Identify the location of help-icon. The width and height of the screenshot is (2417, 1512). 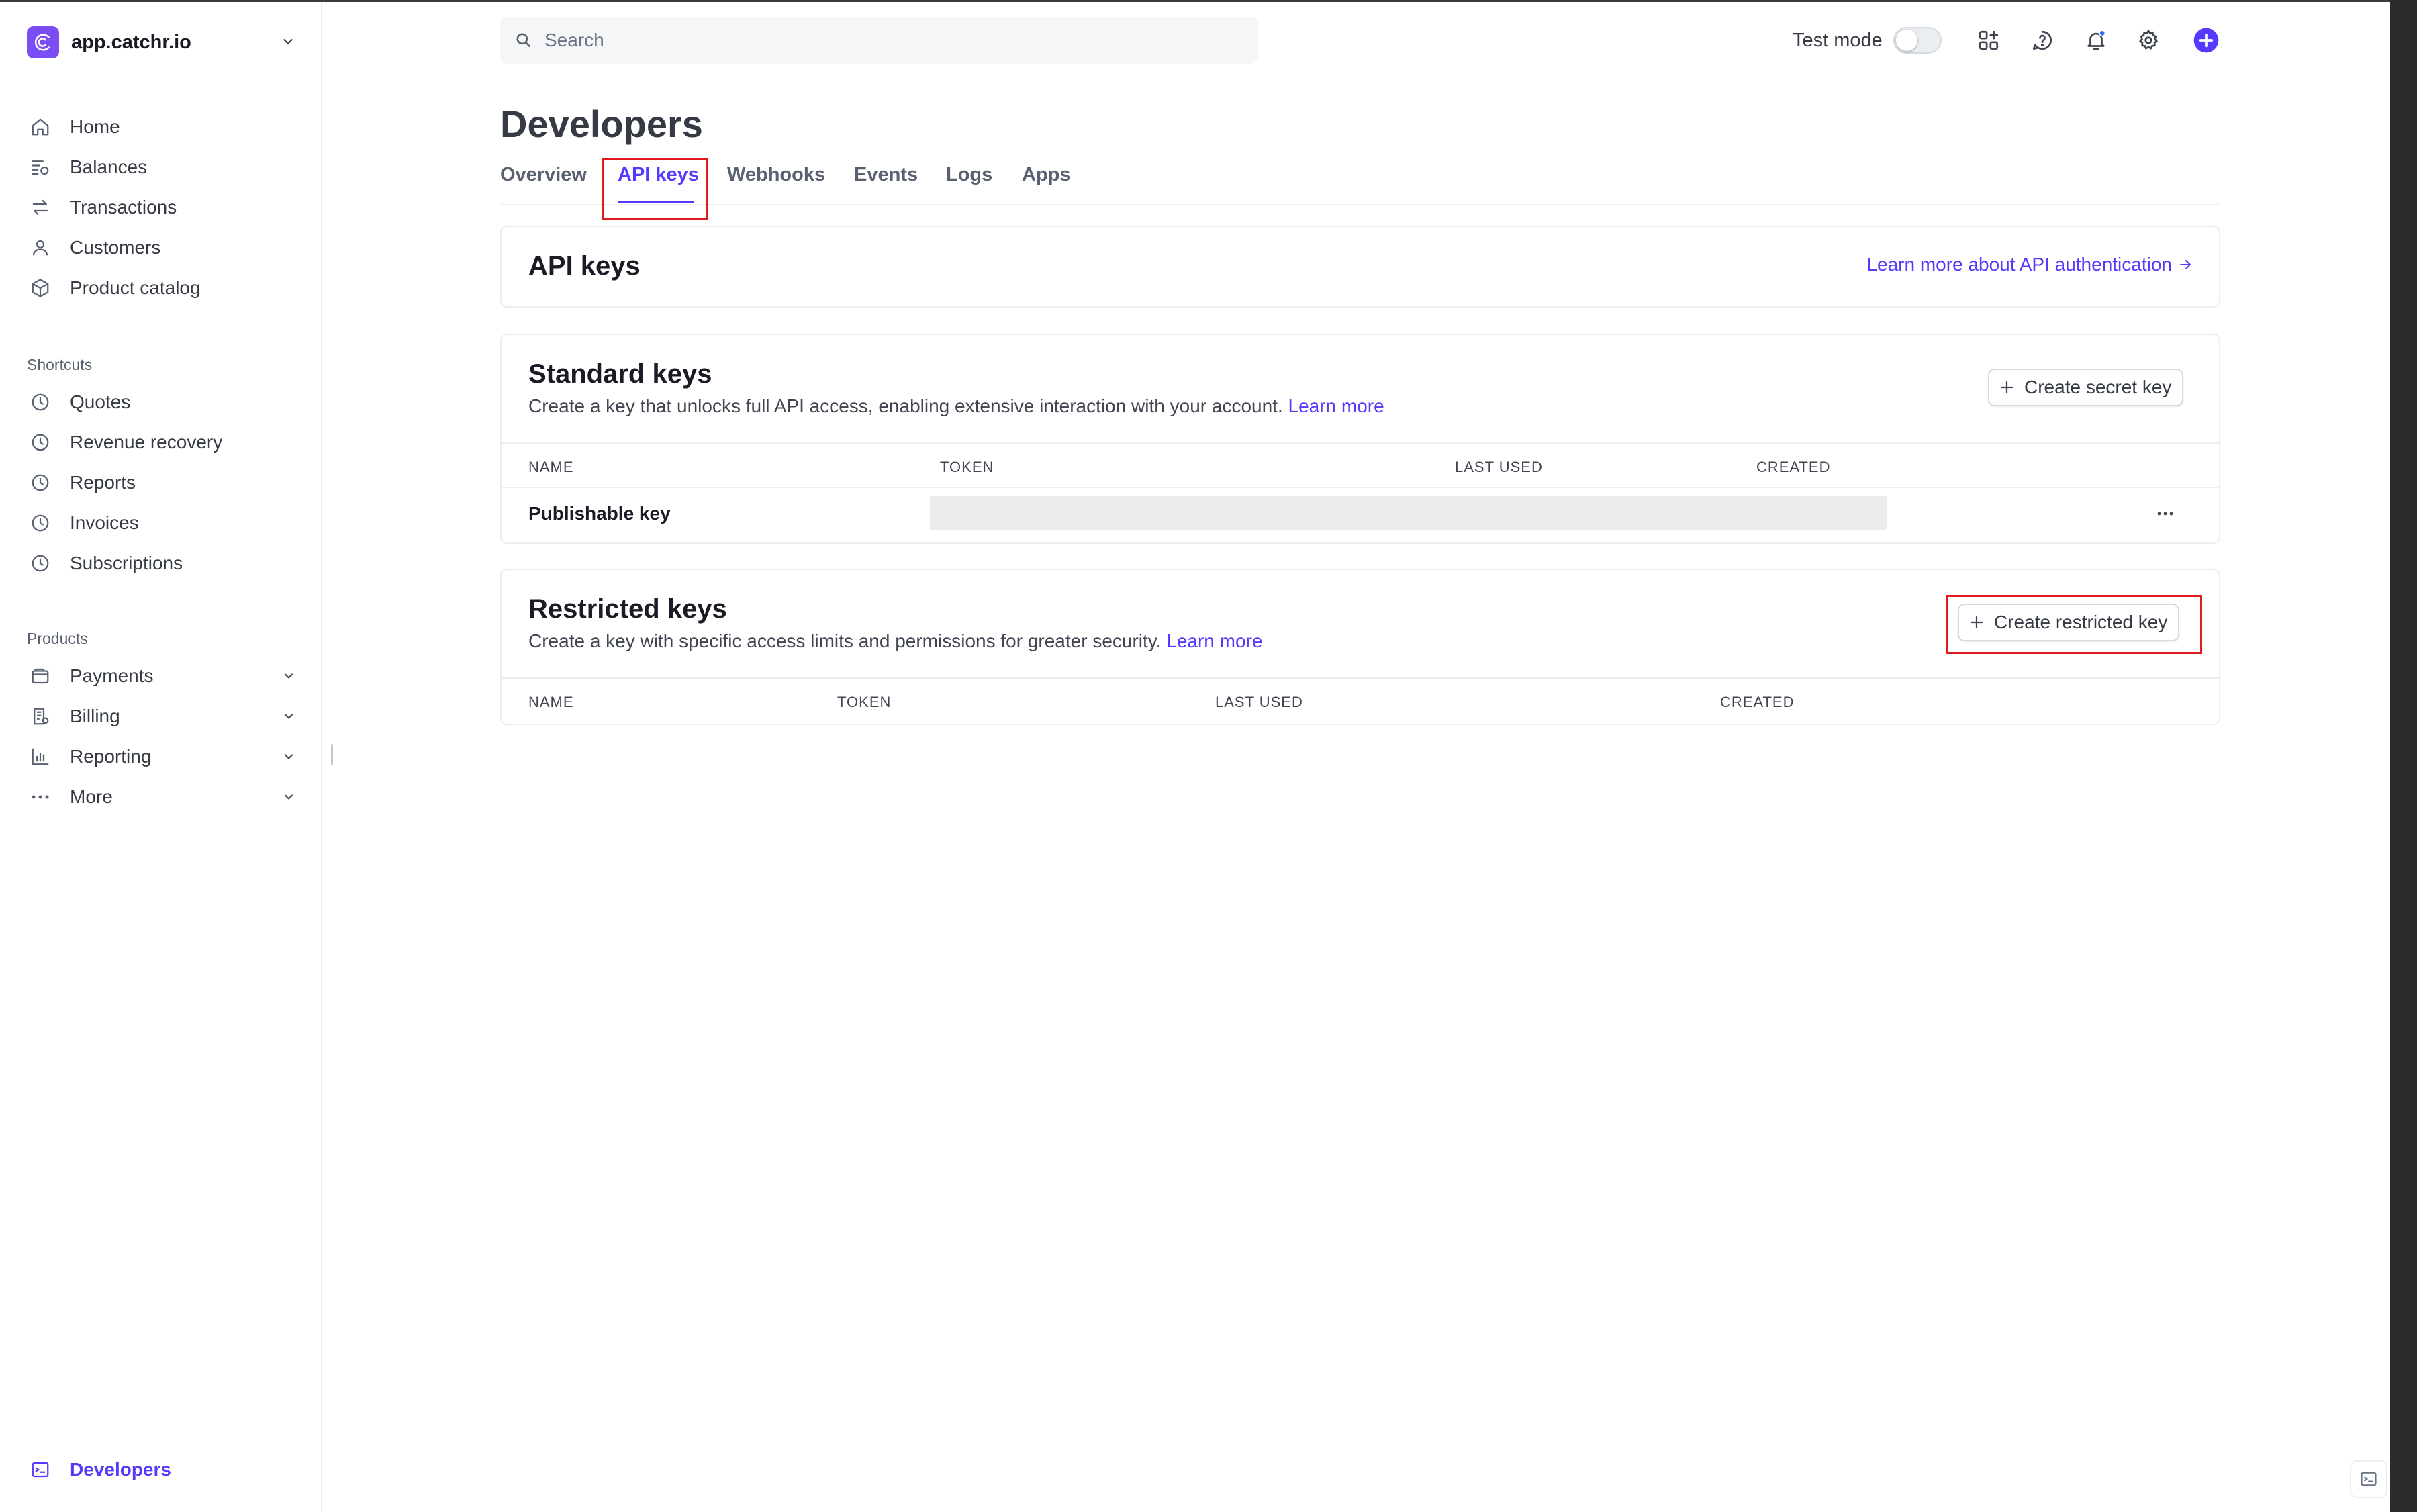
(2043, 40).